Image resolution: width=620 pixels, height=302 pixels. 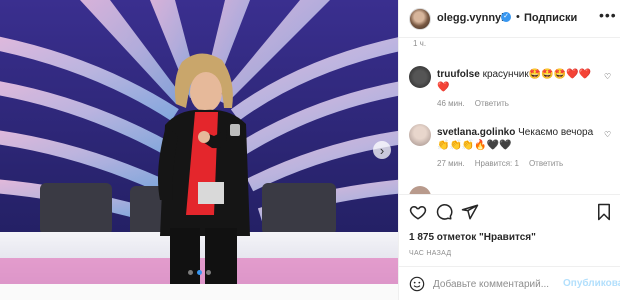 I want to click on next-slide-button: ›, so click(x=382, y=150).